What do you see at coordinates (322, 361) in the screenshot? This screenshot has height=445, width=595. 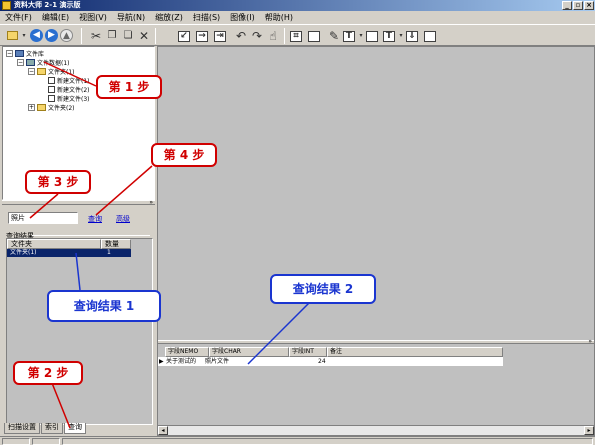 I see `cell-int: 24` at bounding box center [322, 361].